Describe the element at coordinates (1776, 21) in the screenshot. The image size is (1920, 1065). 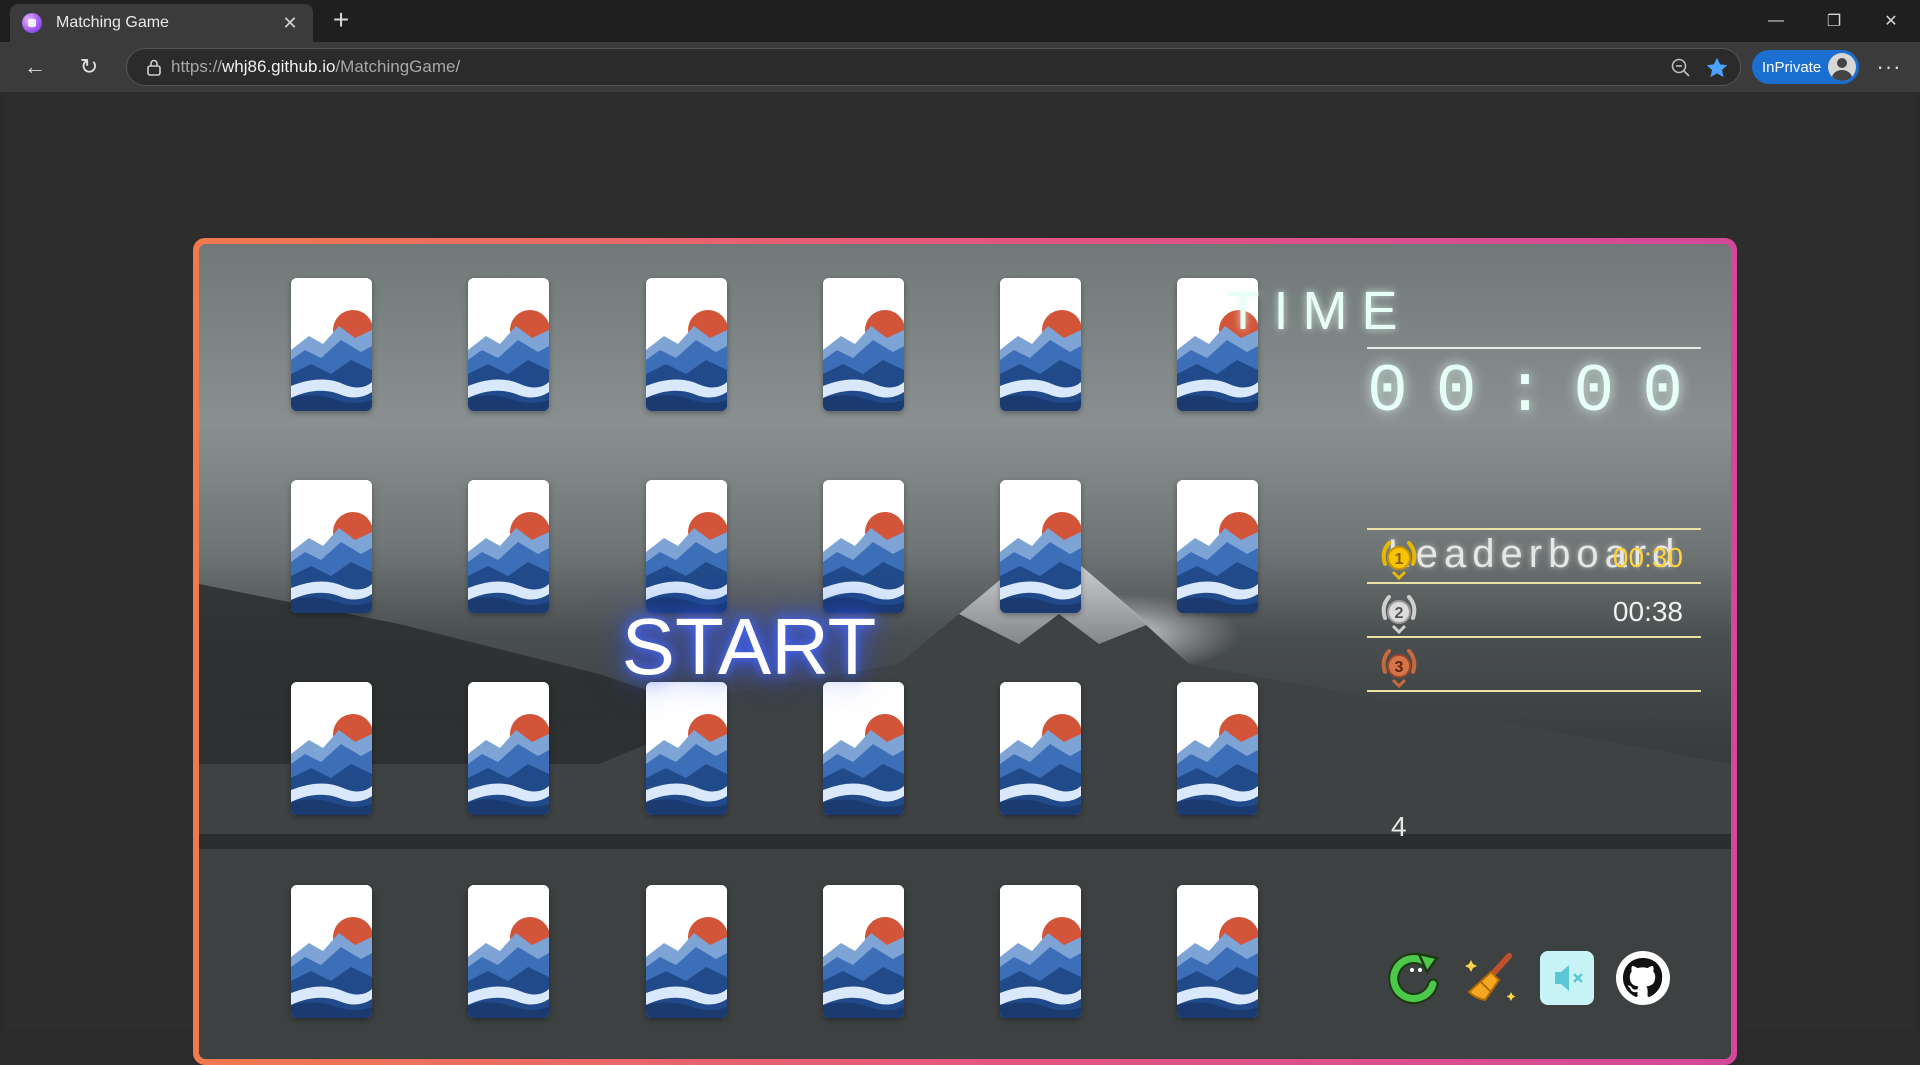
I see `minimize-icon: —` at that location.